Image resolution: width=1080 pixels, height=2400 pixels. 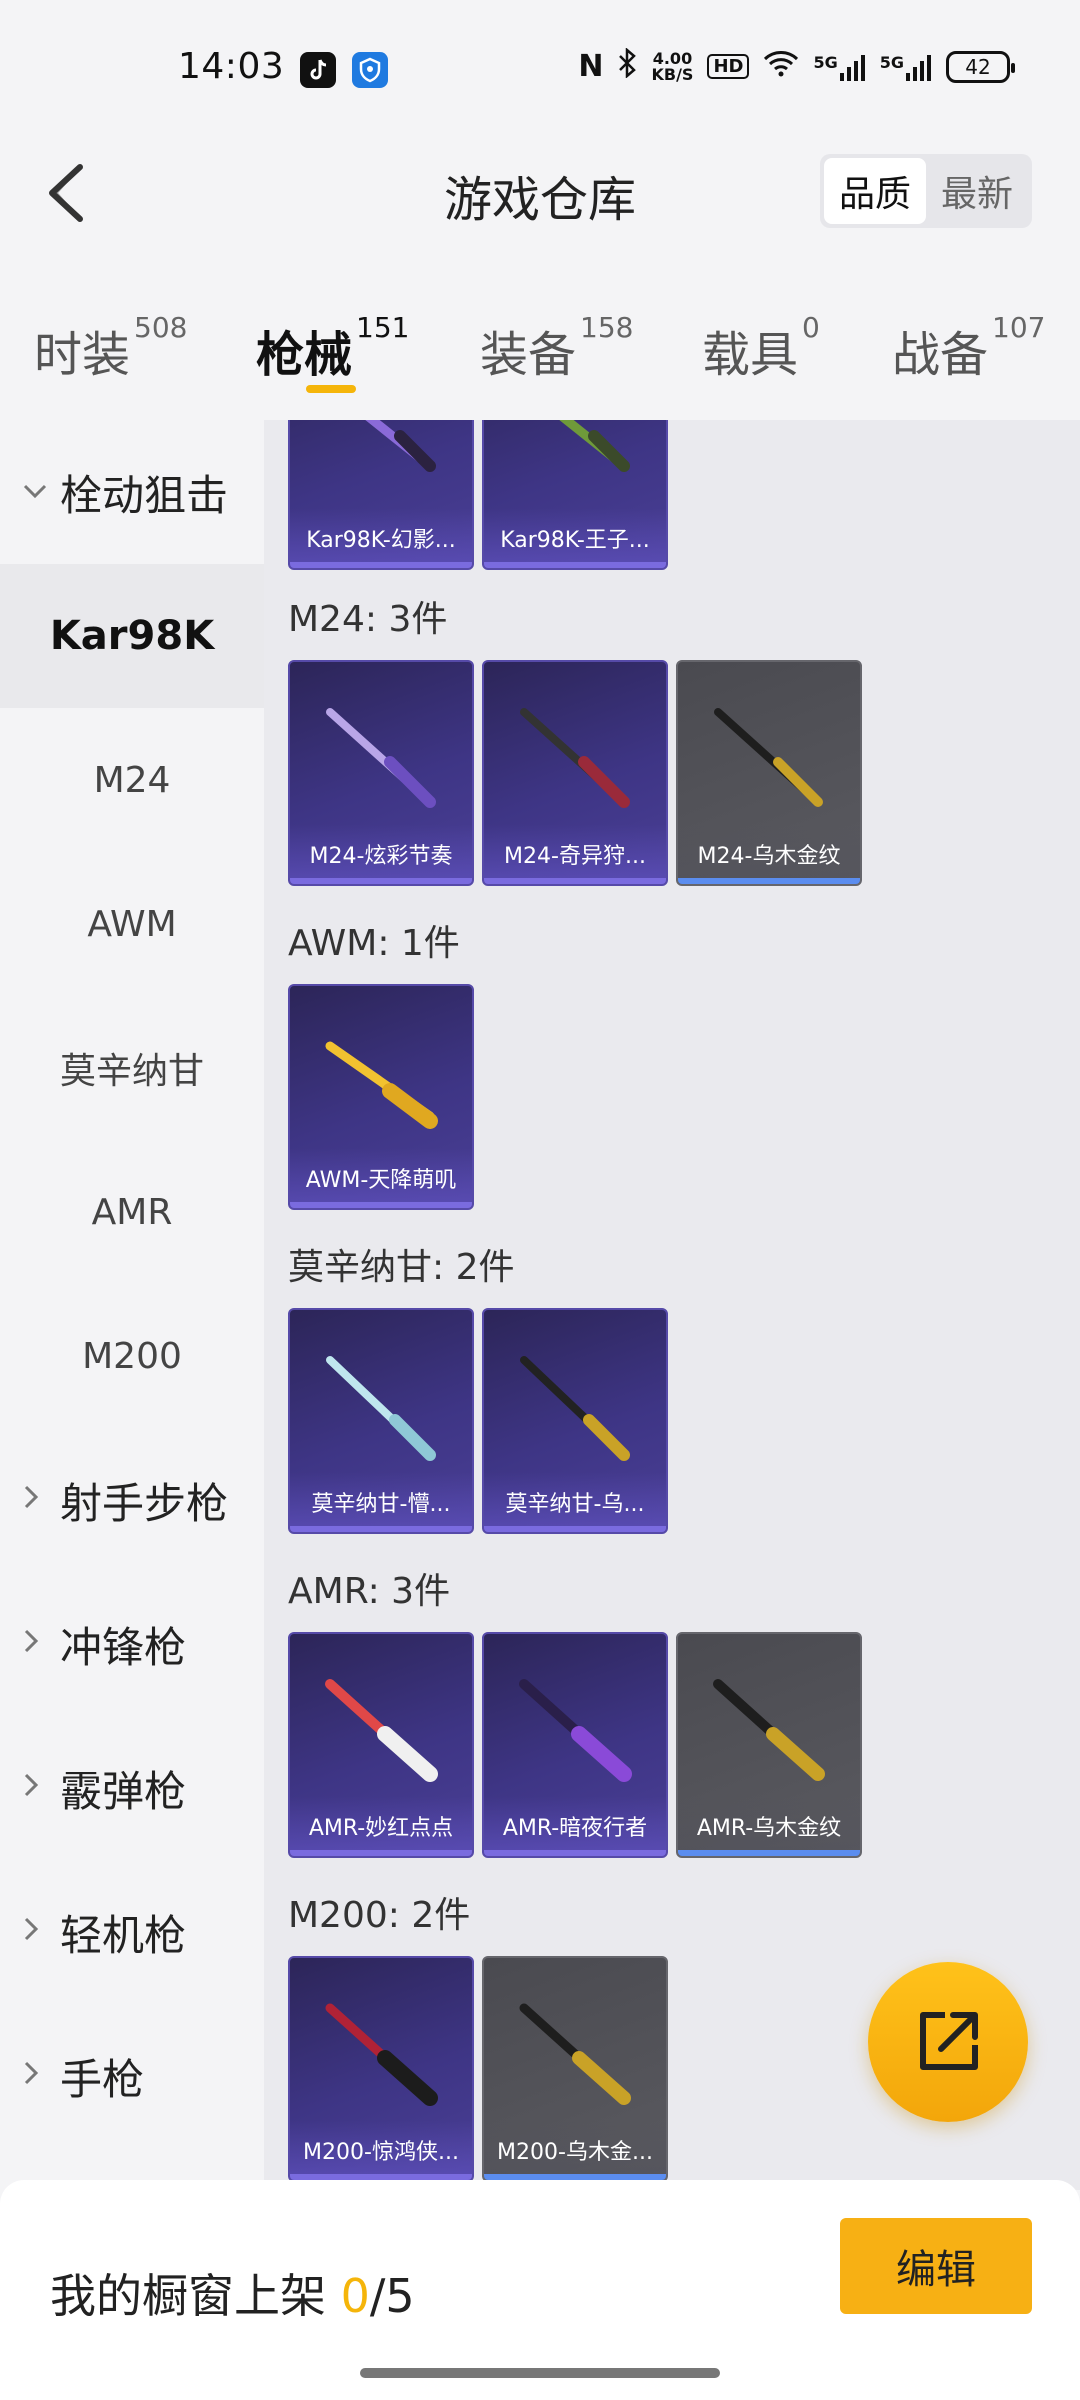 What do you see at coordinates (102, 2079) in the screenshot?
I see `sidebar-group-label: 手枪` at bounding box center [102, 2079].